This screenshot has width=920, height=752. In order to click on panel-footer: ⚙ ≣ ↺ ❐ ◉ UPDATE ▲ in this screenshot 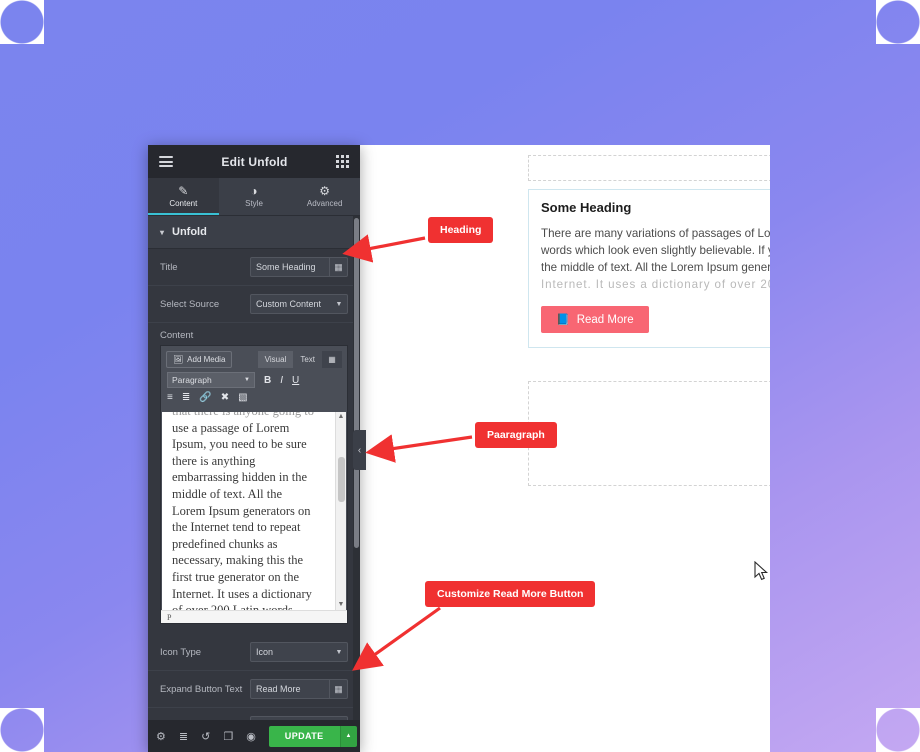, I will do `click(254, 736)`.